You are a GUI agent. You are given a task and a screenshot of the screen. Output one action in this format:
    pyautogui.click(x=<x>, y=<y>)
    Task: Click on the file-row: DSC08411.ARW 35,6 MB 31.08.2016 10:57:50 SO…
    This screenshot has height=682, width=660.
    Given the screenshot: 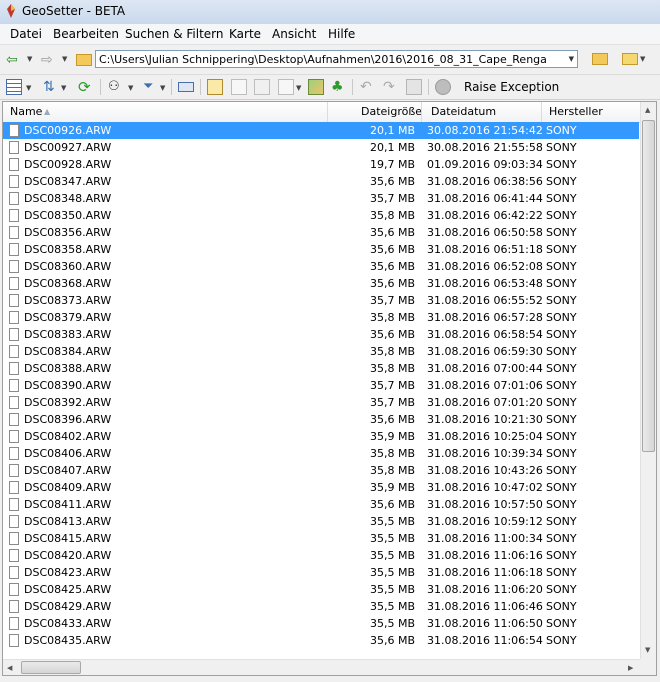 What is the action you would take?
    pyautogui.click(x=321, y=504)
    